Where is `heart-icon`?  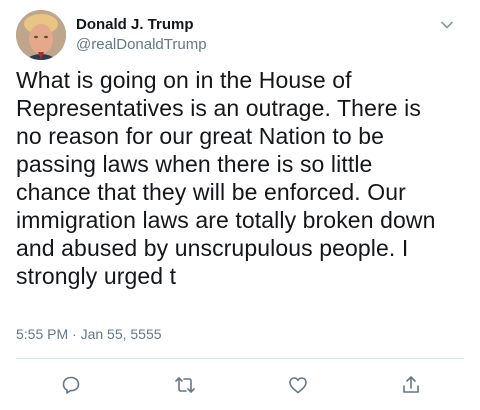 heart-icon is located at coordinates (298, 385).